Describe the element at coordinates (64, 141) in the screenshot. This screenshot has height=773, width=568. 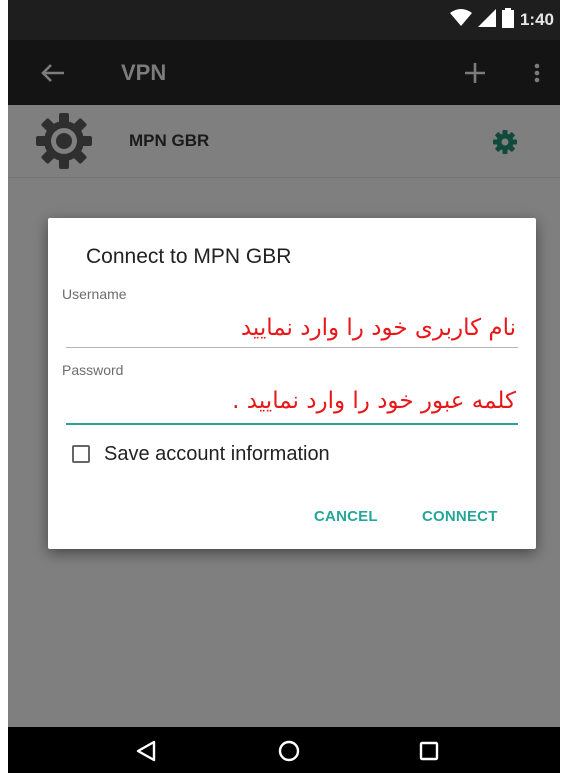
I see `vpn-gear-icon` at that location.